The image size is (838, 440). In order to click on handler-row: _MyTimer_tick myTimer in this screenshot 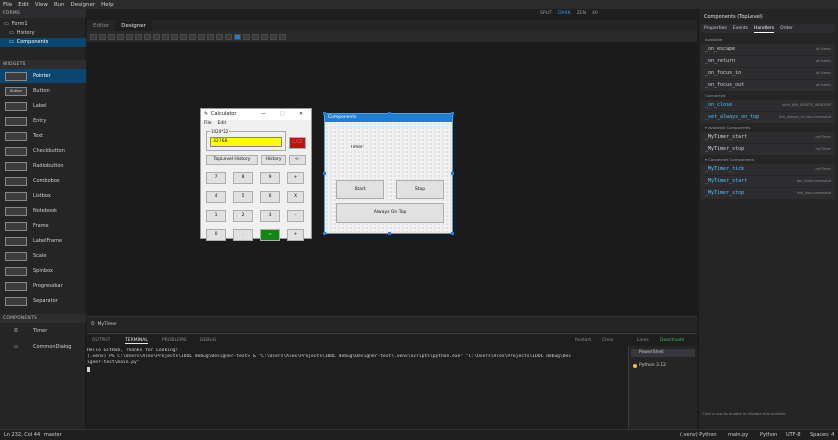, I will do `click(768, 169)`.